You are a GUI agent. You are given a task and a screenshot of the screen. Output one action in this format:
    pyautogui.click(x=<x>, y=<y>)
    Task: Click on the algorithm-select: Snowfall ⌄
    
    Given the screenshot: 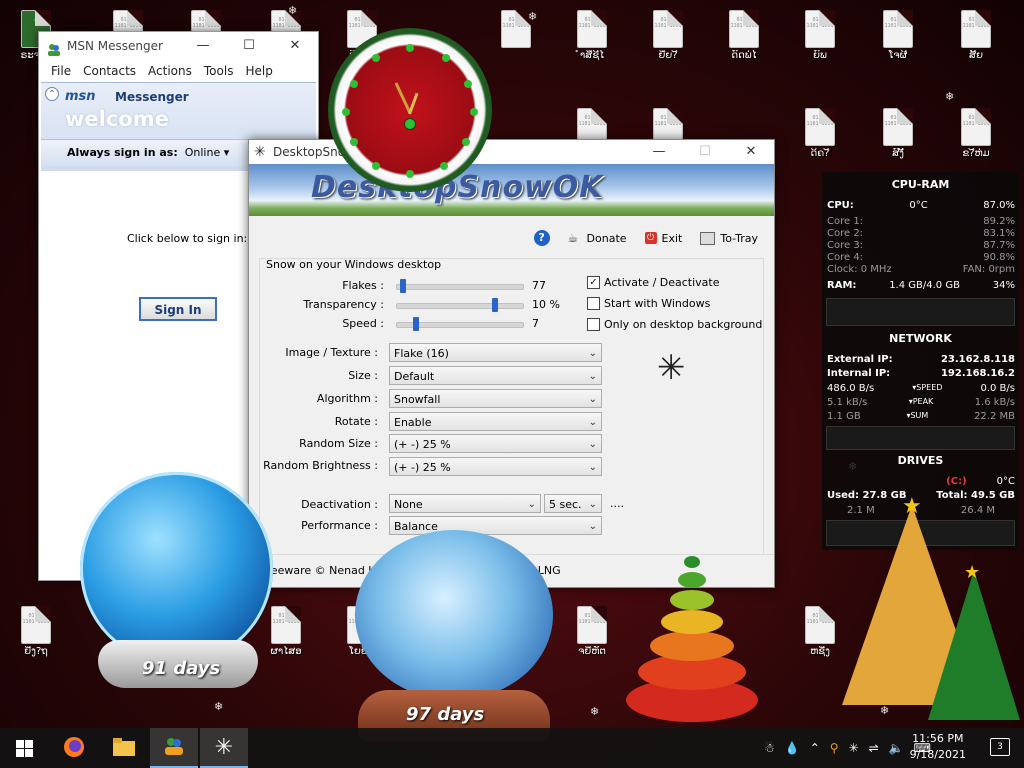 What is the action you would take?
    pyautogui.click(x=495, y=398)
    